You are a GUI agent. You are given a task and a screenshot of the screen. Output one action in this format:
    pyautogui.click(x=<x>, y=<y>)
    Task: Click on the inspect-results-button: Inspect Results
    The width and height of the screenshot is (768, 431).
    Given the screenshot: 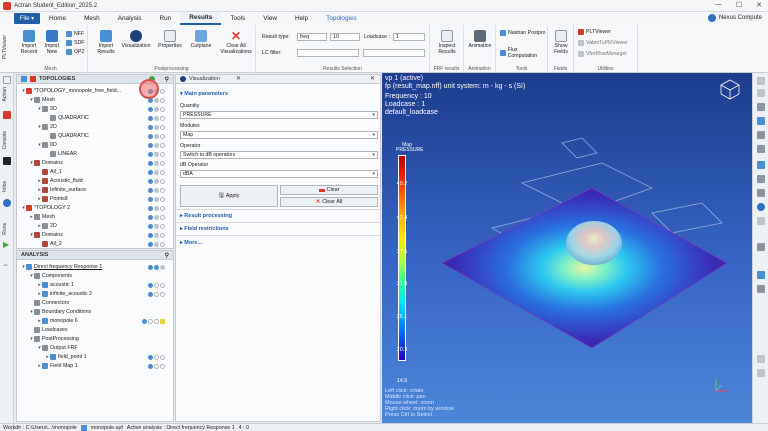 What is the action you would take?
    pyautogui.click(x=447, y=42)
    